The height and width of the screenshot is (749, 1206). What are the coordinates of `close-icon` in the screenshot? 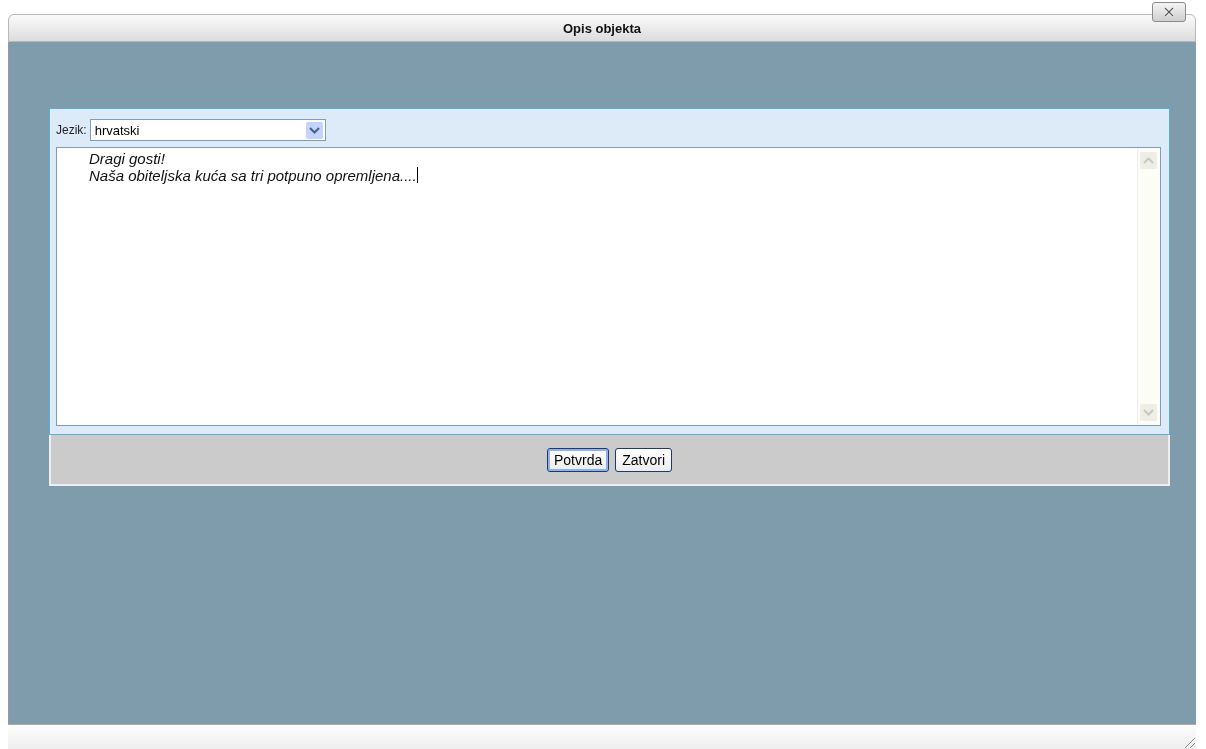 It's located at (1169, 12).